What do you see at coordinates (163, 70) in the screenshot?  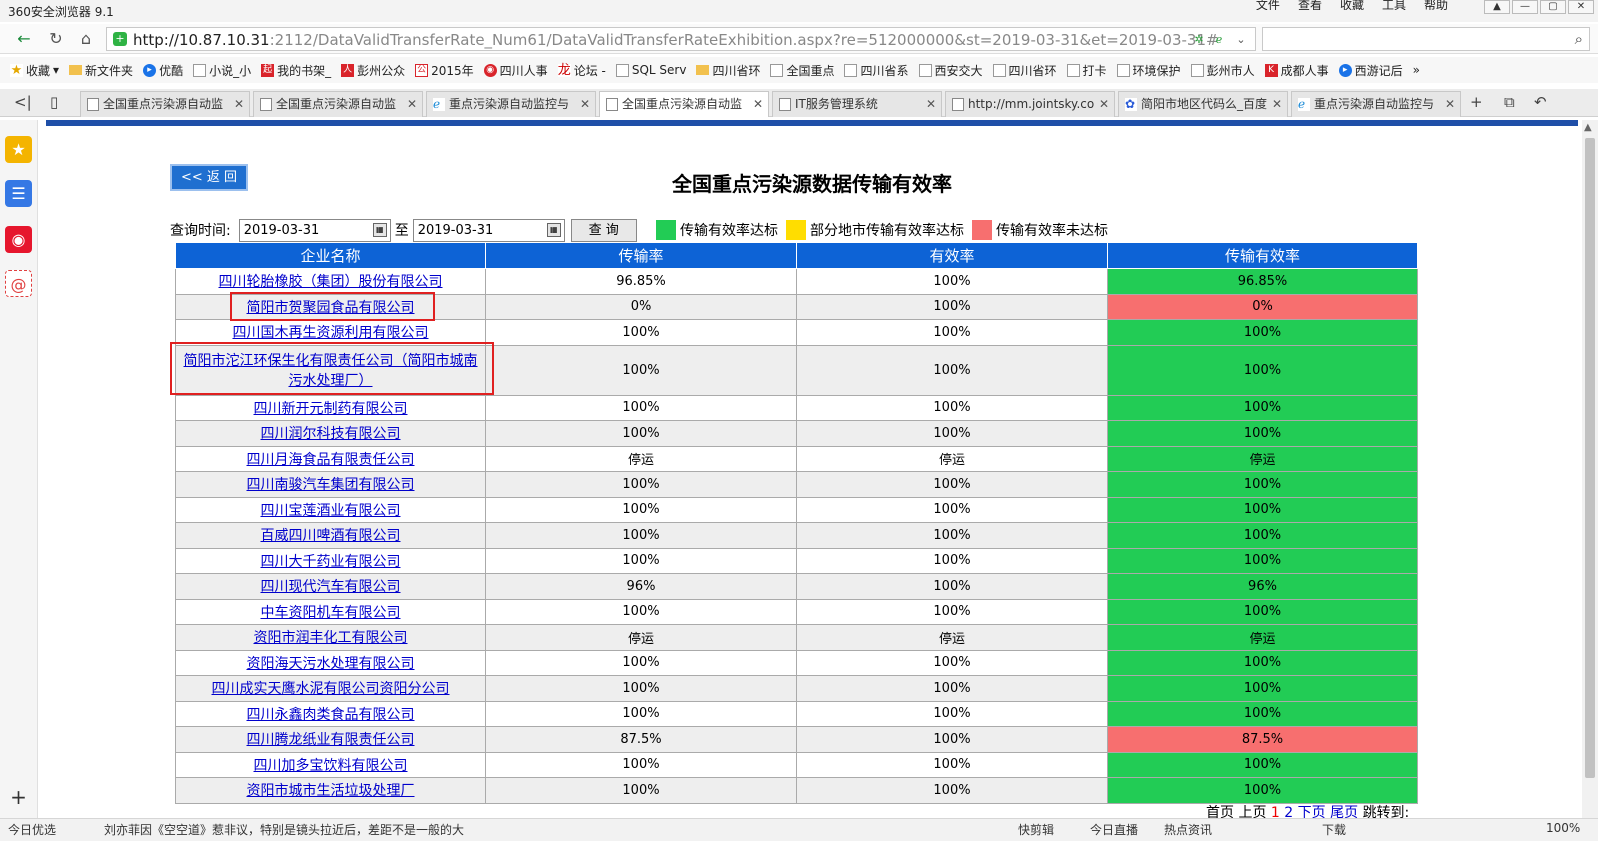 I see `bookmark-item: ▸ 优酷` at bounding box center [163, 70].